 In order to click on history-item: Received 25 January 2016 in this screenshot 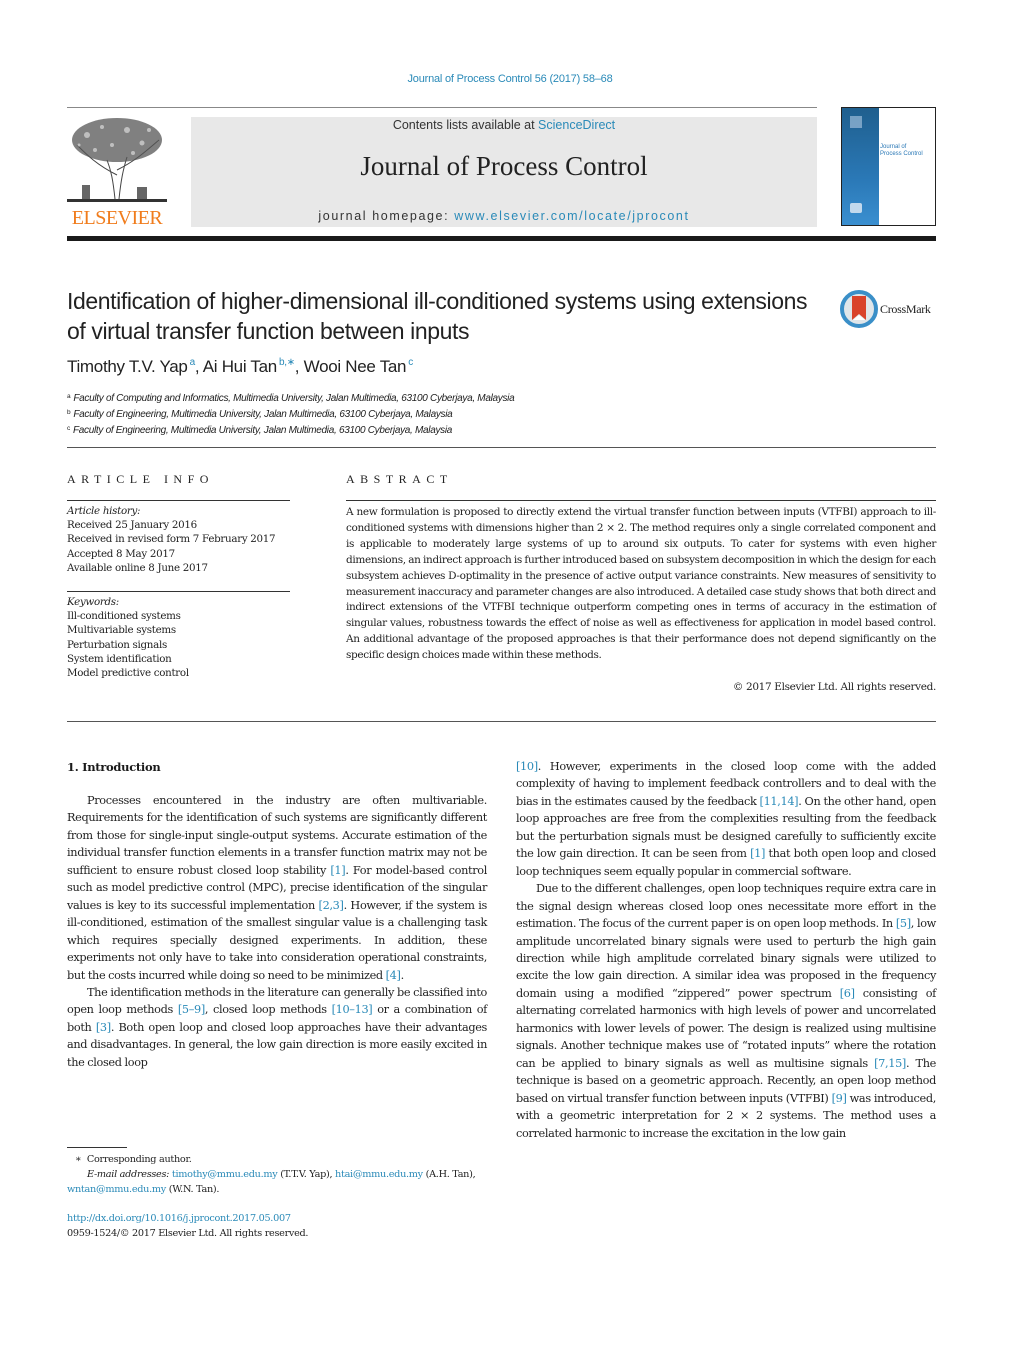, I will do `click(132, 525)`.